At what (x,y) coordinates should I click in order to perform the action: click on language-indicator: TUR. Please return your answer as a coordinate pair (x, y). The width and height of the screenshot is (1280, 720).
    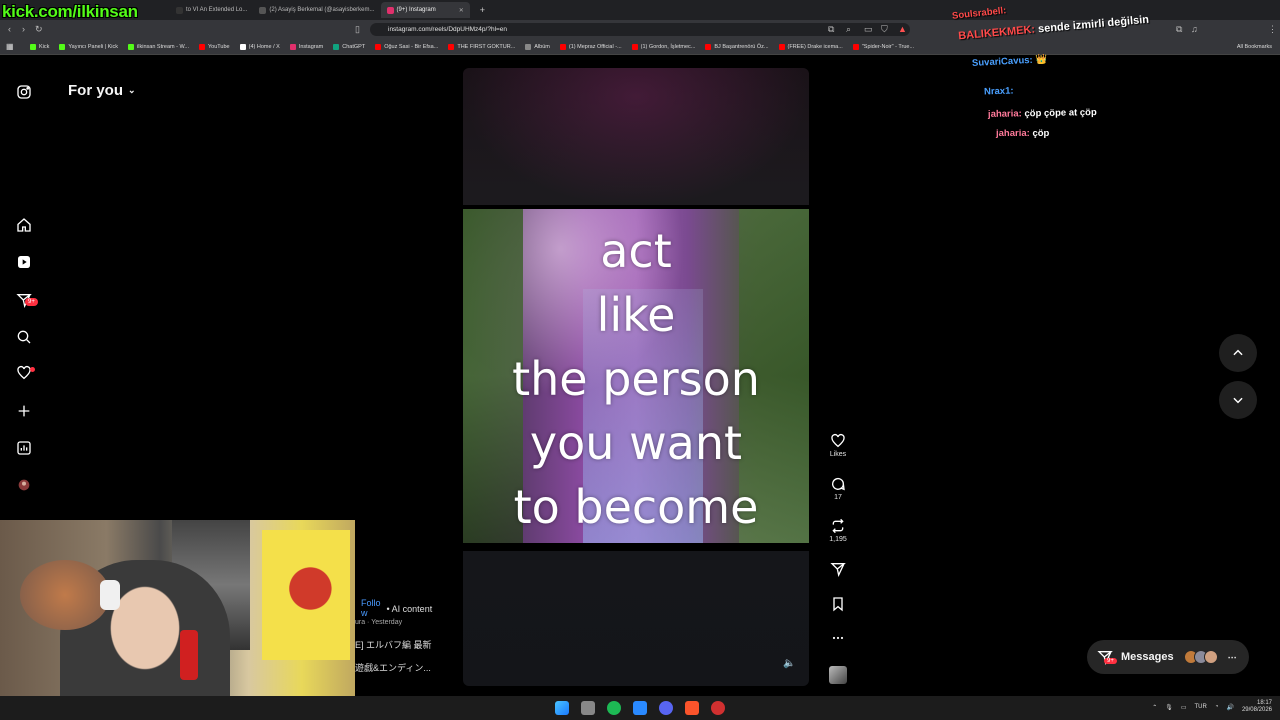
    Looking at the image, I should click on (1201, 707).